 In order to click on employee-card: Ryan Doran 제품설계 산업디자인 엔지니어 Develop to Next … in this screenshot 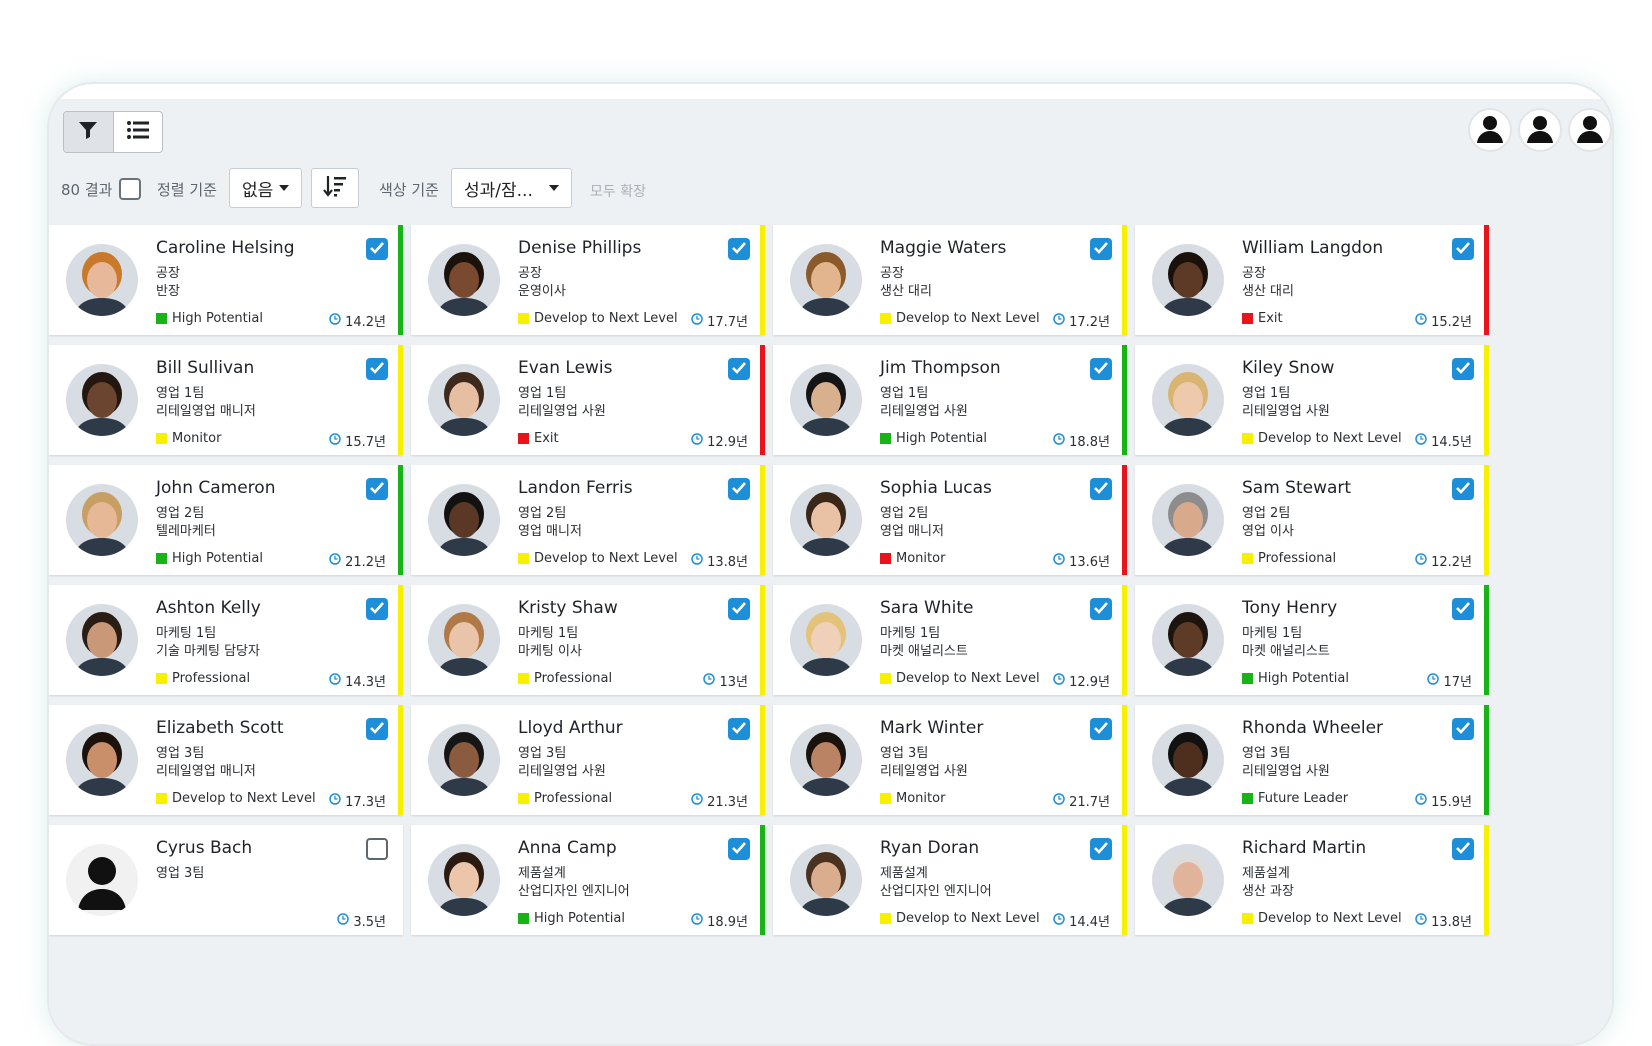, I will do `click(950, 880)`.